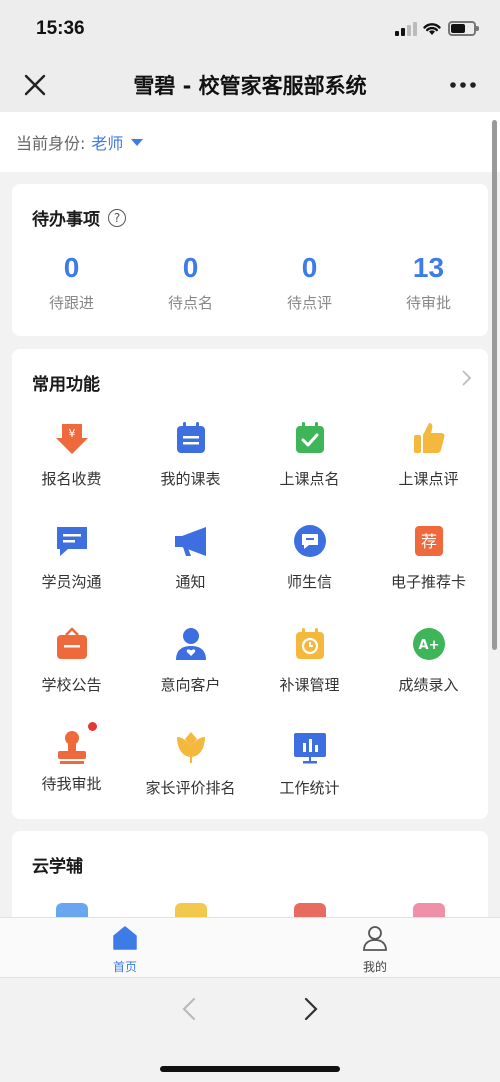 The image size is (500, 1082). I want to click on statistics-icon, so click(309, 748).